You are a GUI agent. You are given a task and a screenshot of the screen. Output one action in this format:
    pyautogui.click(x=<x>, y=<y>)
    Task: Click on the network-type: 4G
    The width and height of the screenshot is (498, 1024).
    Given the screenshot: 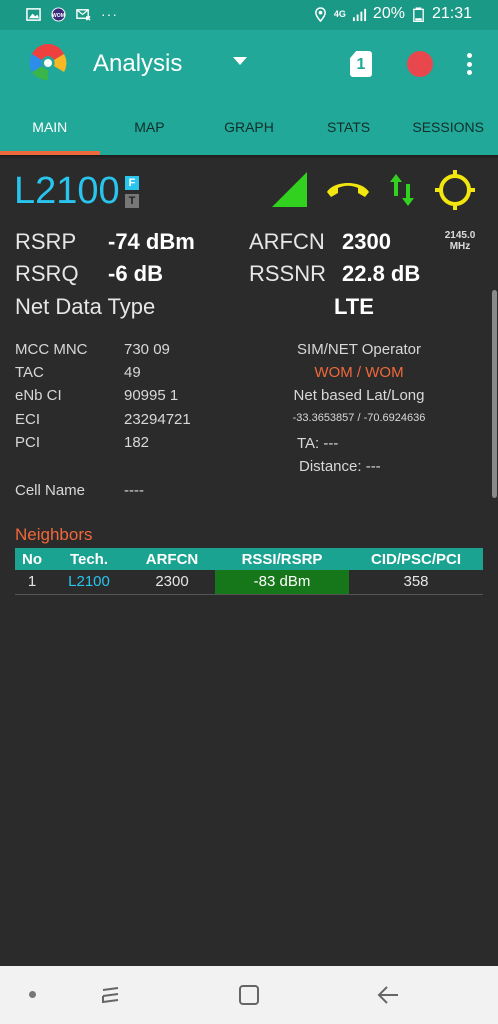 What is the action you would take?
    pyautogui.click(x=339, y=14)
    